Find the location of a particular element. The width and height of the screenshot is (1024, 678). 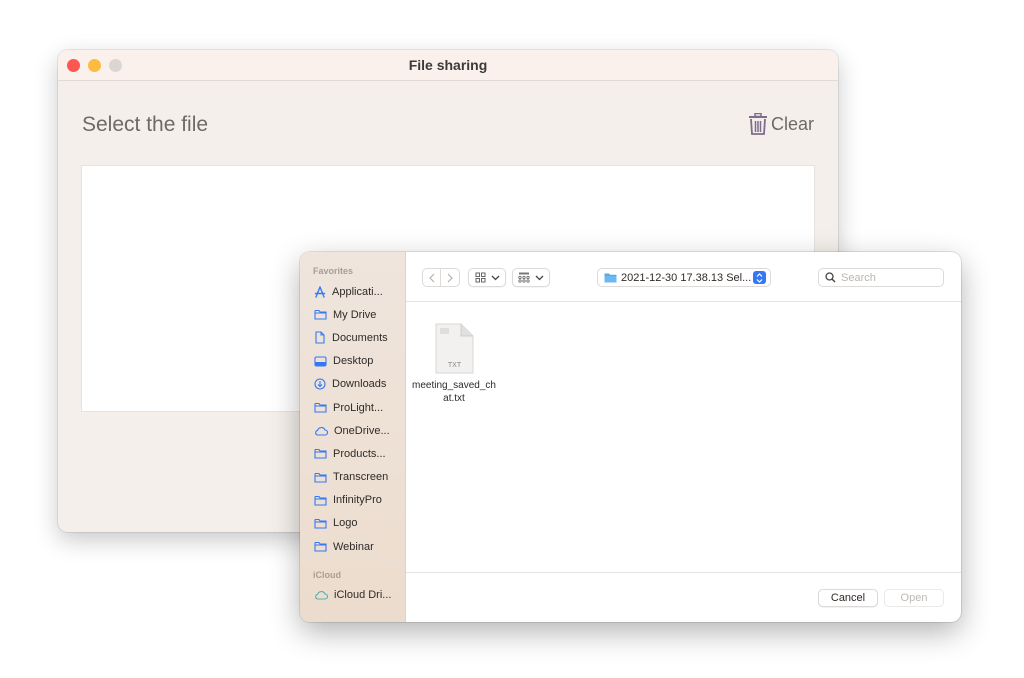

clear-button: Clear is located at coordinates (781, 124).